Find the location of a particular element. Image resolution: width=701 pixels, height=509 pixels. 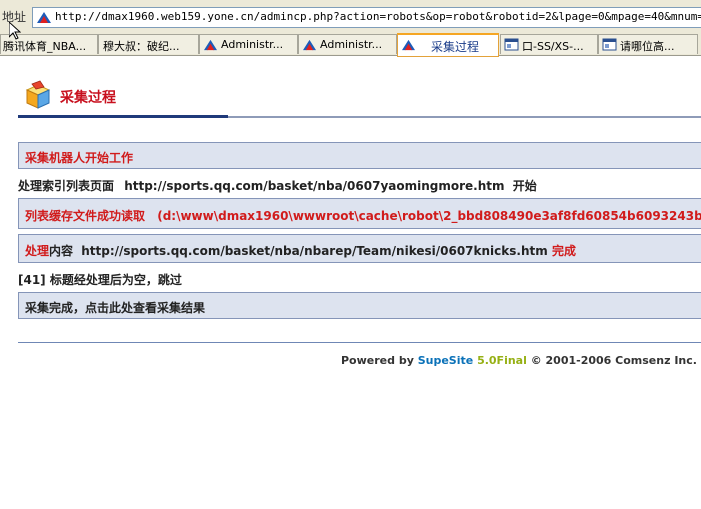

process-done: 完成 is located at coordinates (563, 251).